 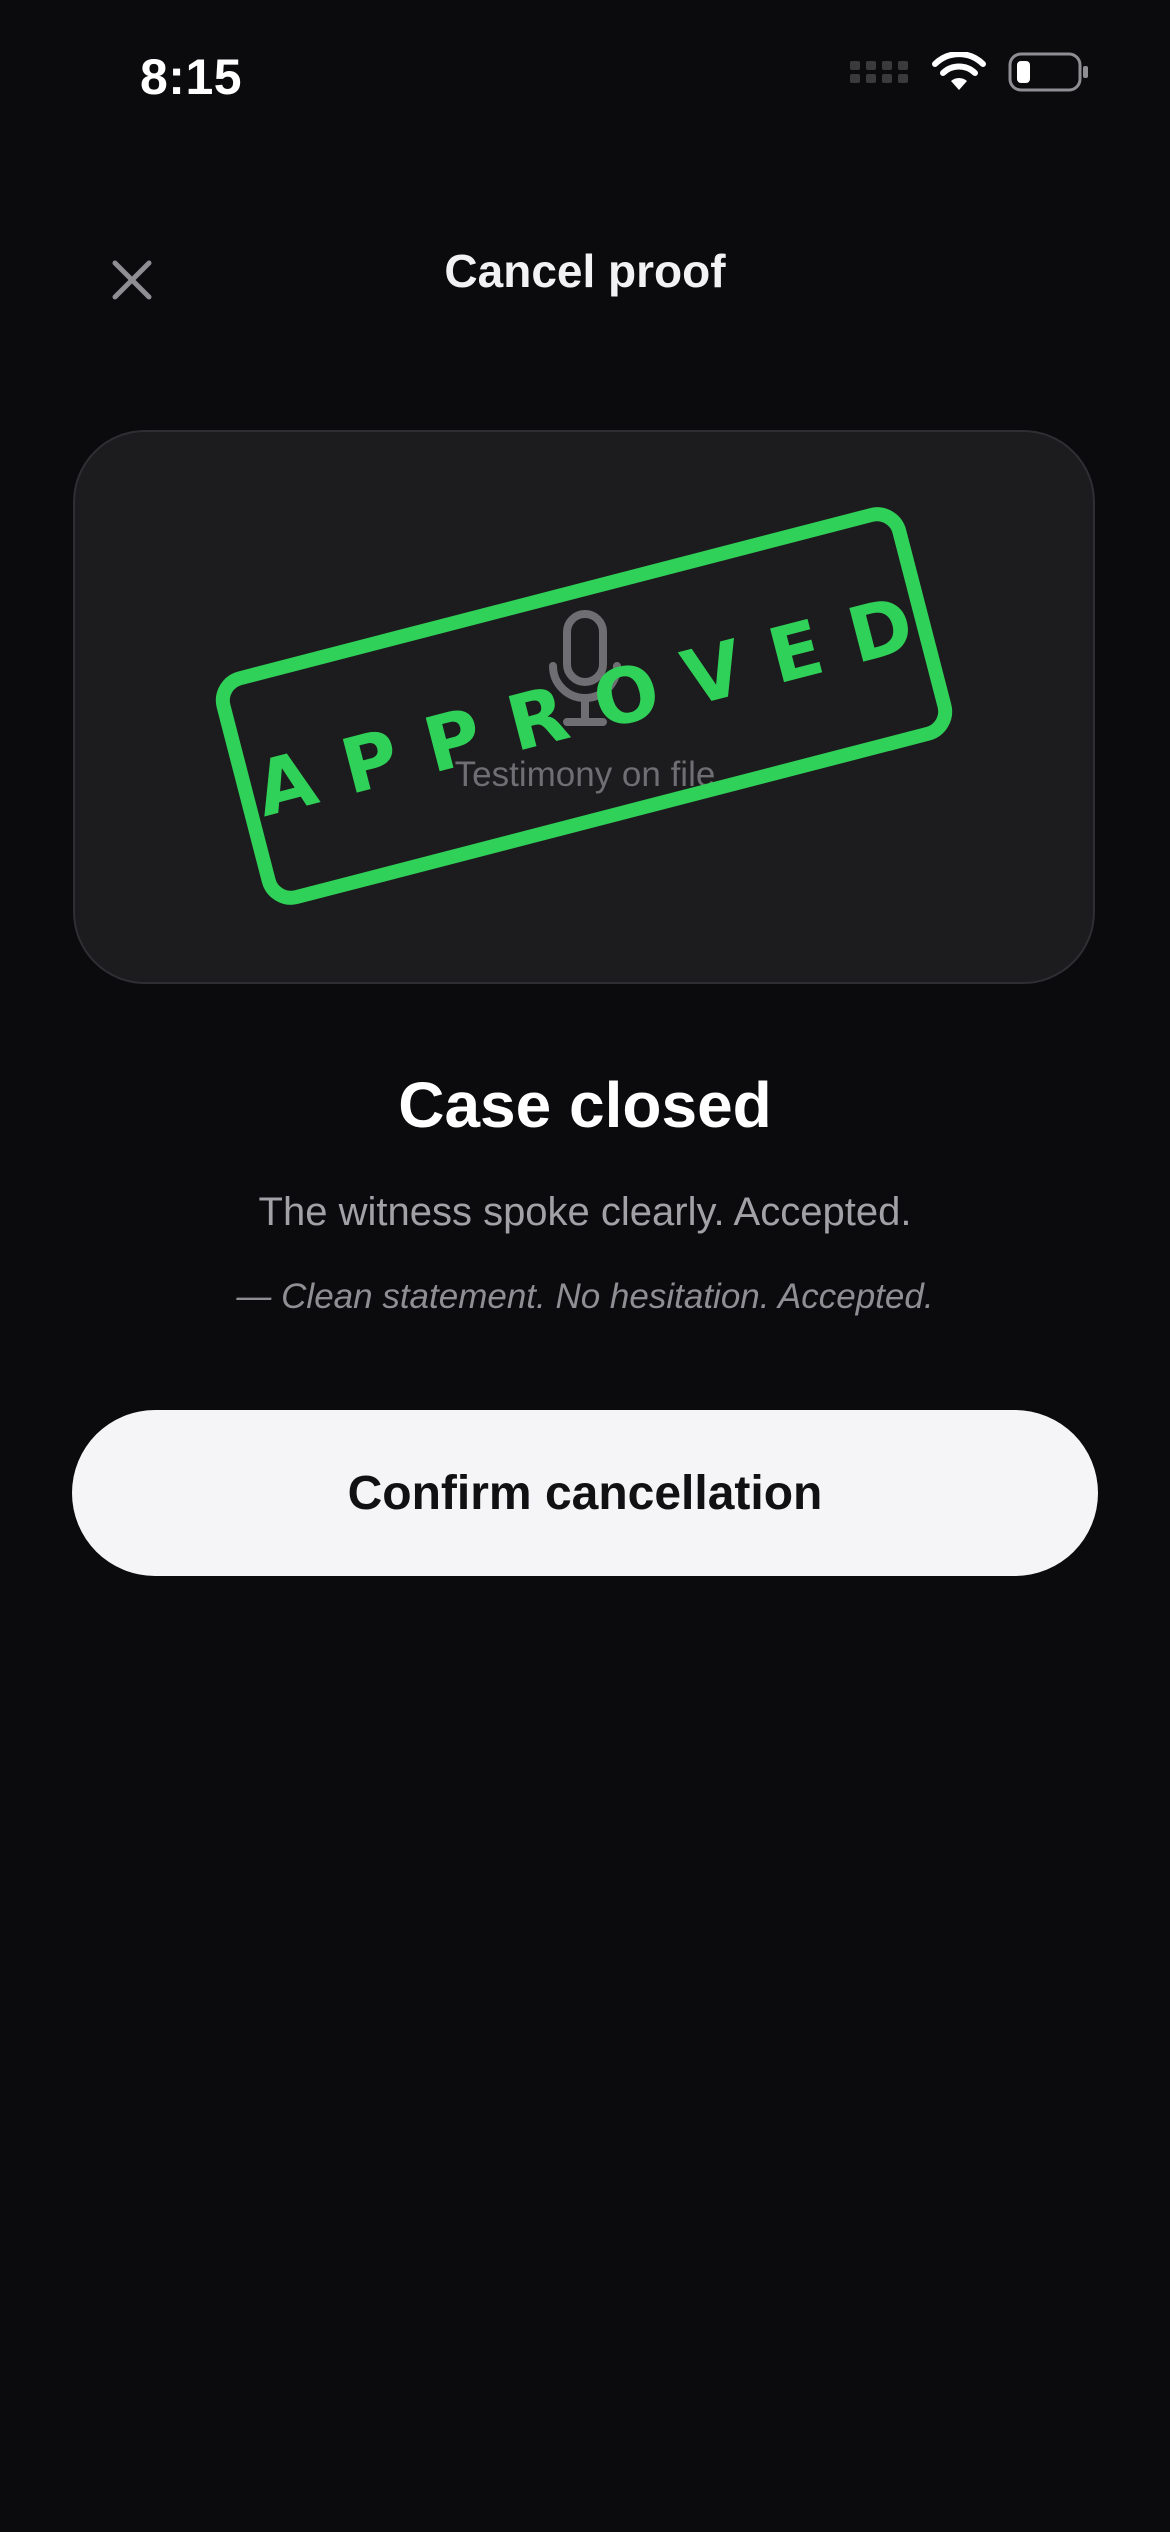 I want to click on wifi-icon, so click(x=959, y=71).